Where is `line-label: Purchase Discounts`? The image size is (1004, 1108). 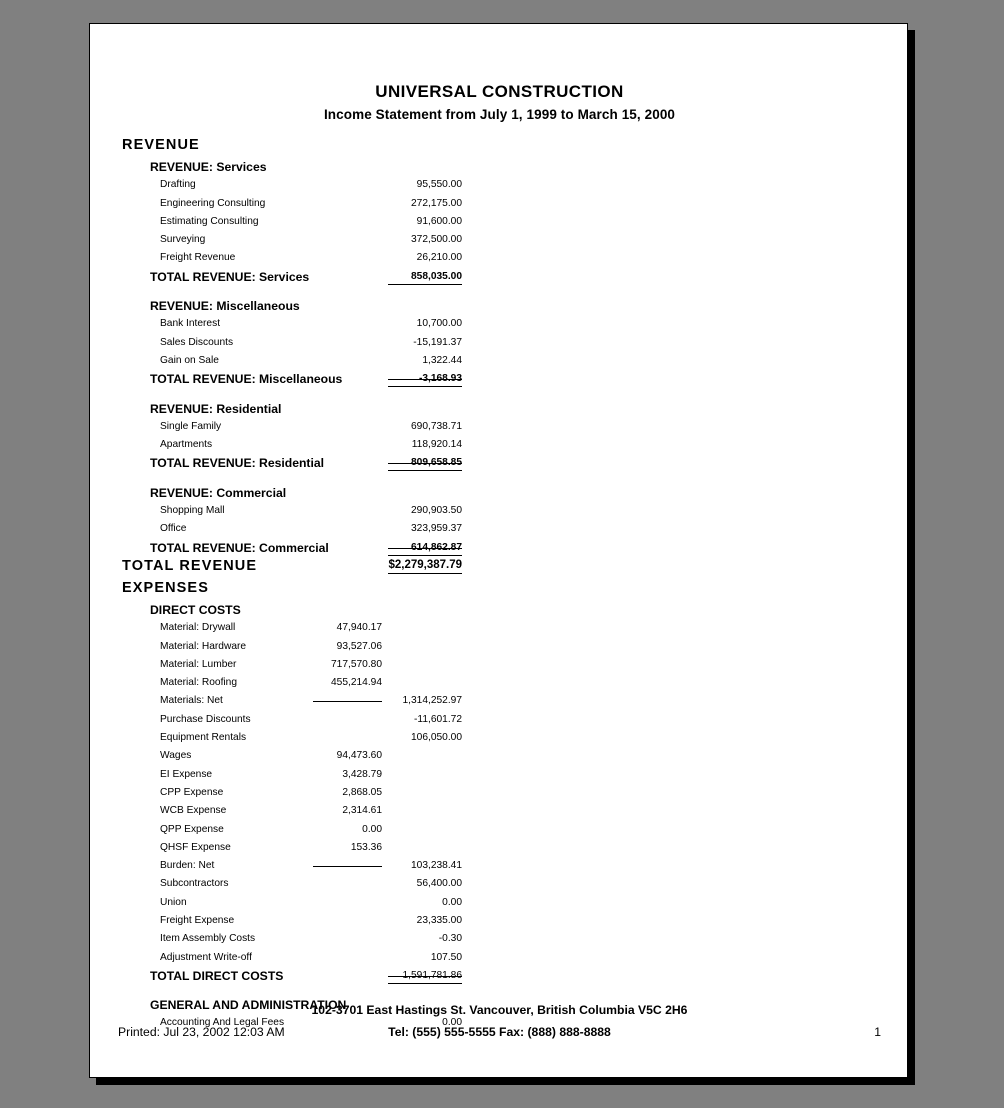 line-label: Purchase Discounts is located at coordinates (205, 719).